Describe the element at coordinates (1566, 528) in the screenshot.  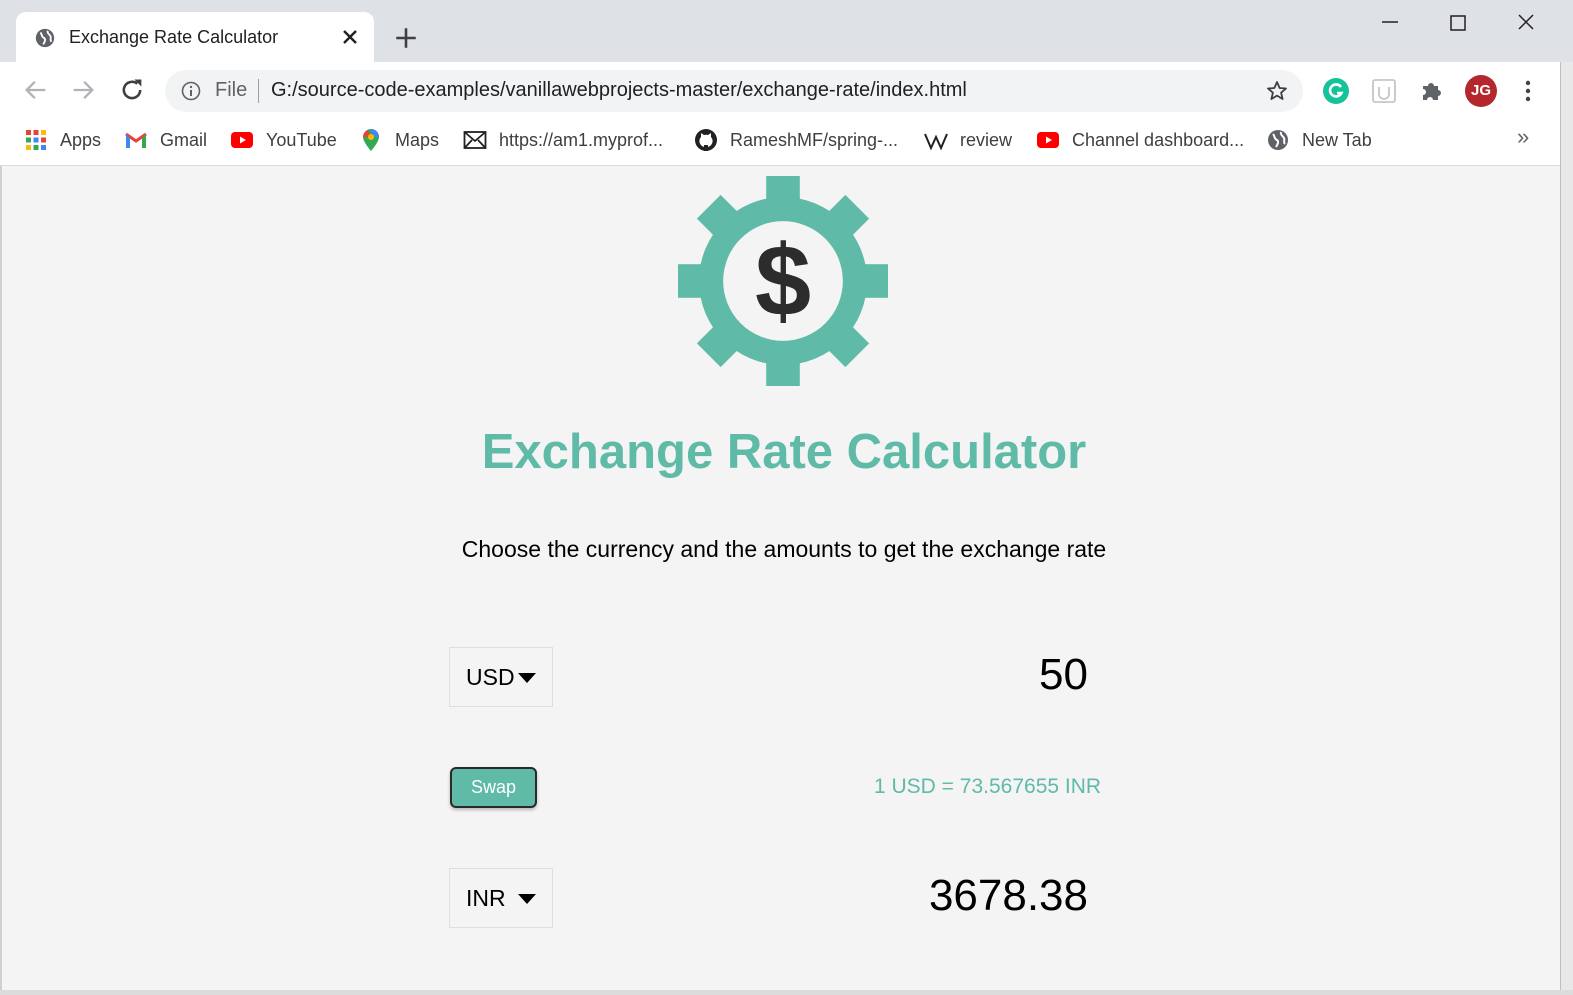
I see `background-window-edge` at that location.